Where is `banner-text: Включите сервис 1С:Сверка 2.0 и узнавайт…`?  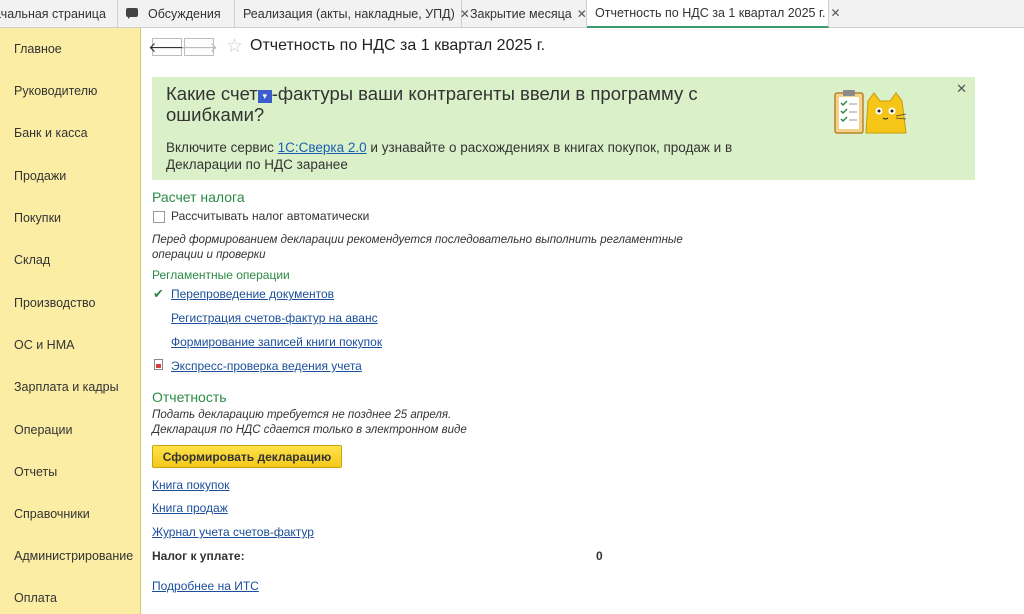 banner-text: Включите сервис 1С:Сверка 2.0 и узнавайт… is located at coordinates (449, 156).